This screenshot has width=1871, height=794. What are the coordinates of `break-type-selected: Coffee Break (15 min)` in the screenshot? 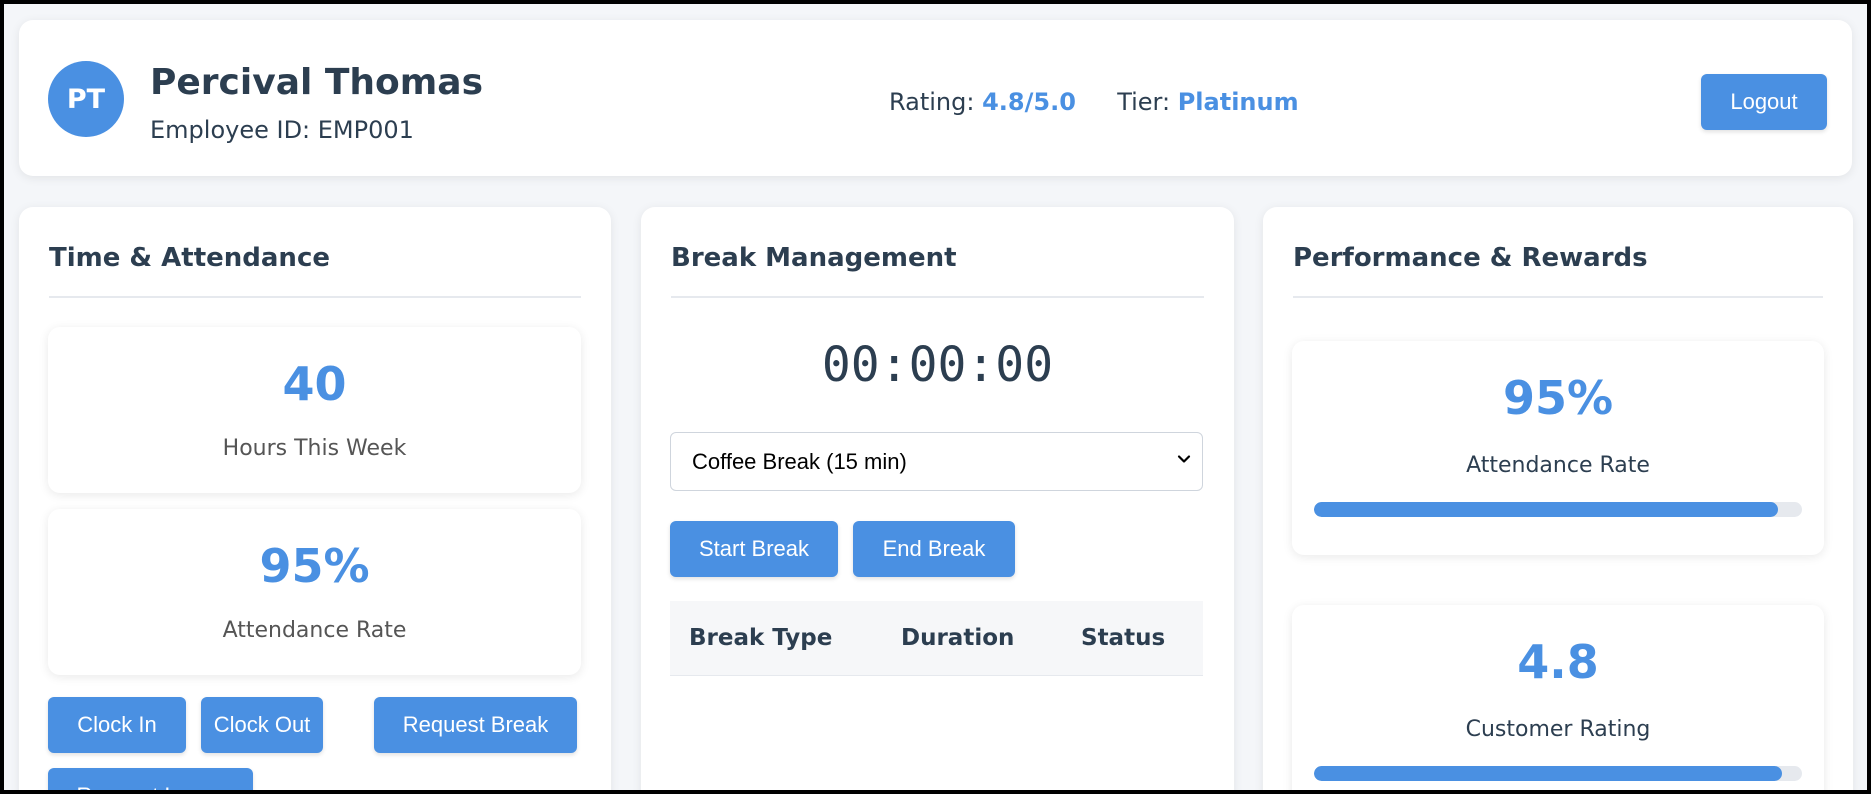 It's located at (799, 461).